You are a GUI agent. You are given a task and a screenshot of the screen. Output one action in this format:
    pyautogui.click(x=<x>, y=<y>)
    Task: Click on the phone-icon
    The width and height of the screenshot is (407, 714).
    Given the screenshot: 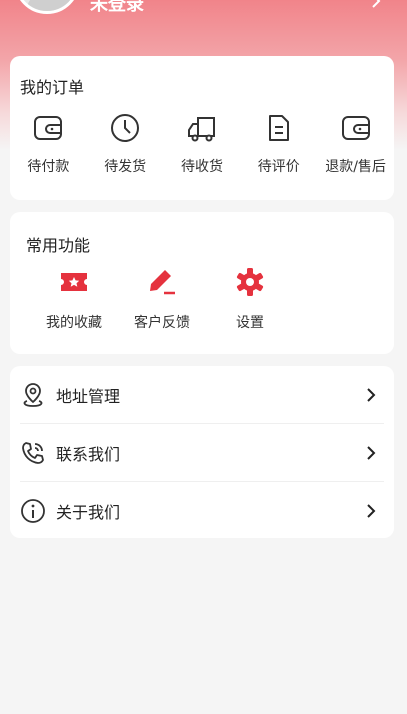 What is the action you would take?
    pyautogui.click(x=33, y=453)
    